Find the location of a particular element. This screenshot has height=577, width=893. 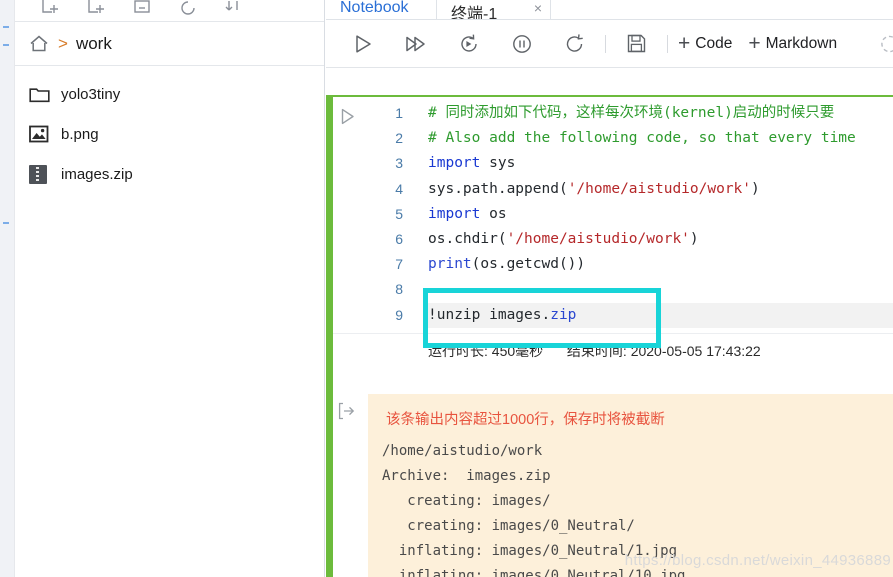

tab-notebook: Notebook is located at coordinates (374, 9).